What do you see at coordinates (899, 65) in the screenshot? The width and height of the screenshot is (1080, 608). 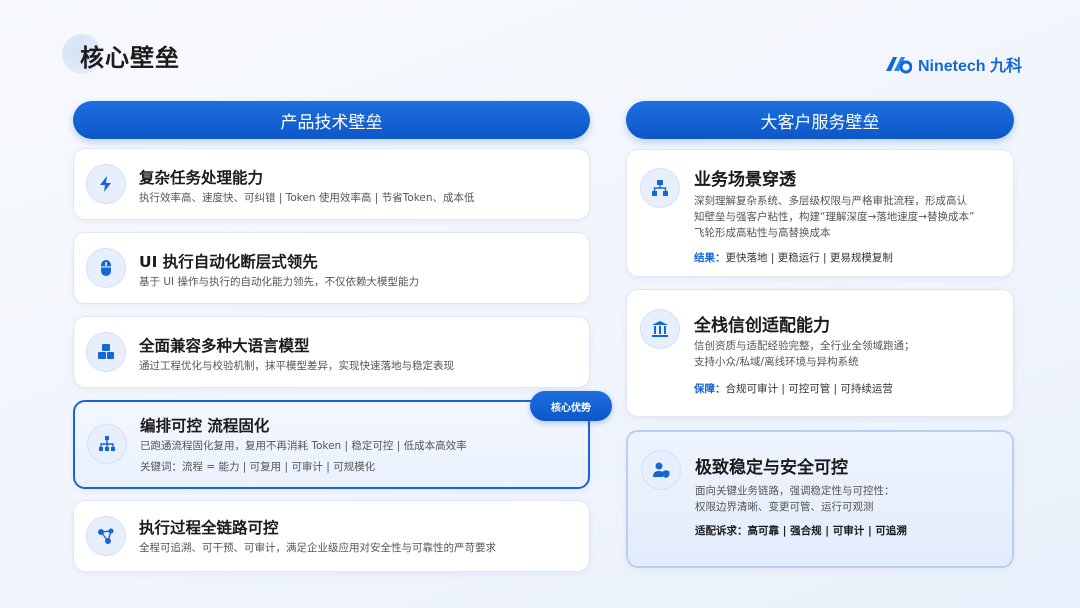 I see `logo-mark-icon` at bounding box center [899, 65].